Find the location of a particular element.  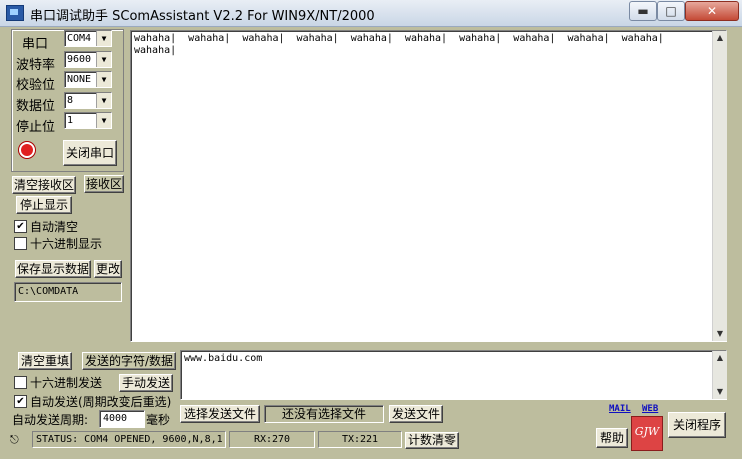

port-select: COM4 ▼ is located at coordinates (88, 38).